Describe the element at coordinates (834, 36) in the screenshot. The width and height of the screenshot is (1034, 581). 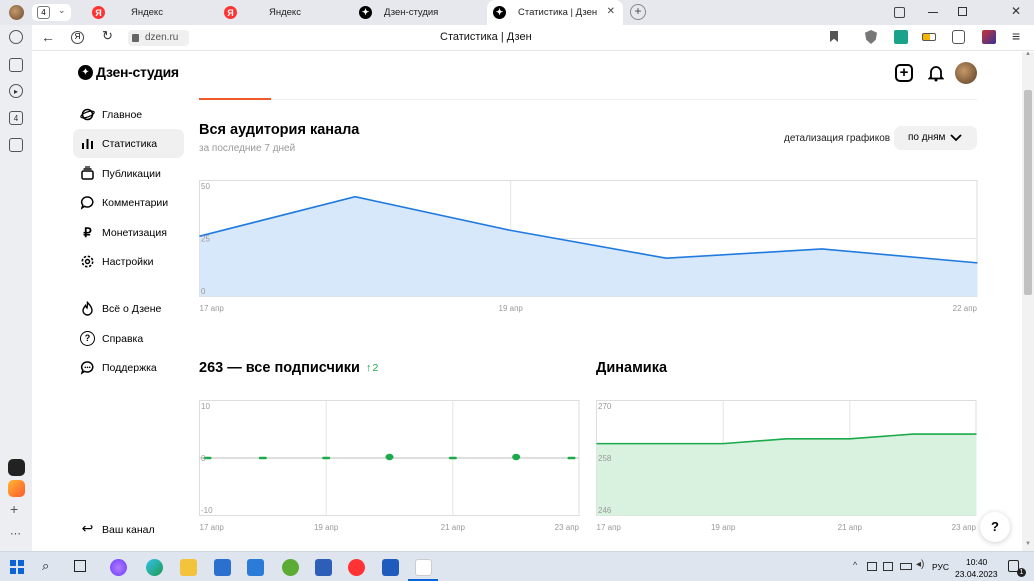
I see `bookmark-icon` at that location.